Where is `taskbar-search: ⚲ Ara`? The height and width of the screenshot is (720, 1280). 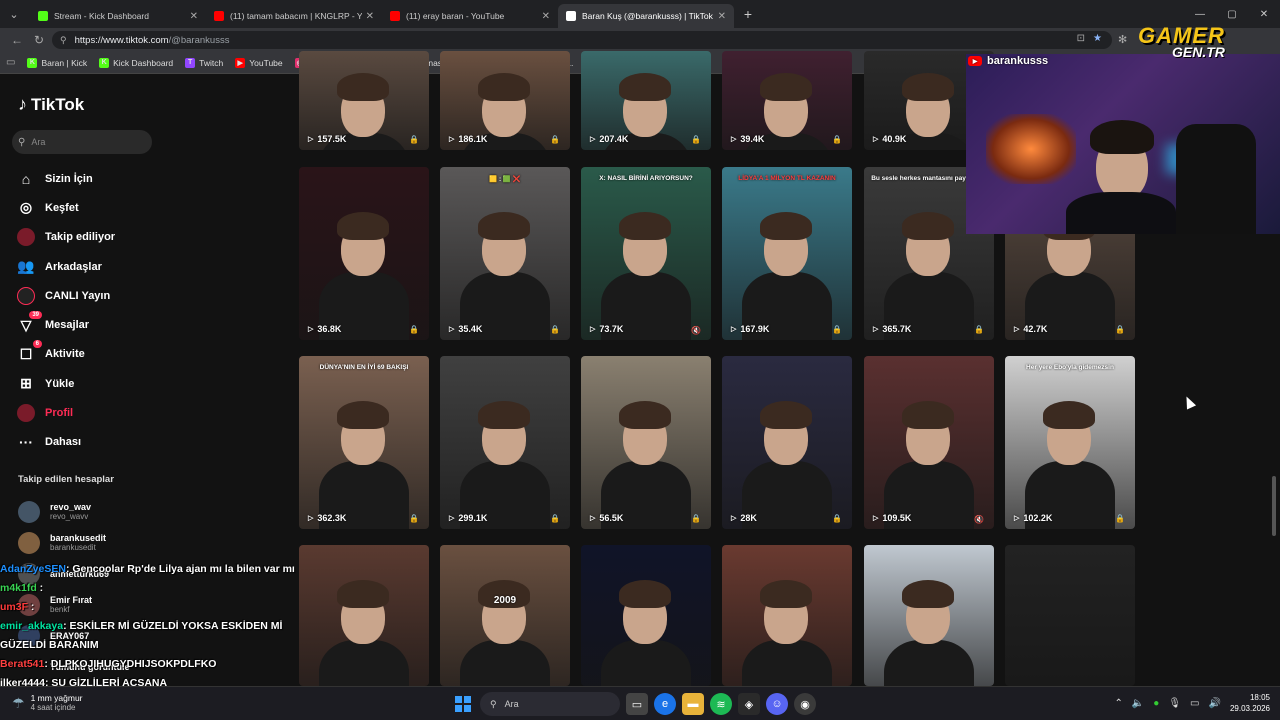
taskbar-search: ⚲ Ara is located at coordinates (550, 704).